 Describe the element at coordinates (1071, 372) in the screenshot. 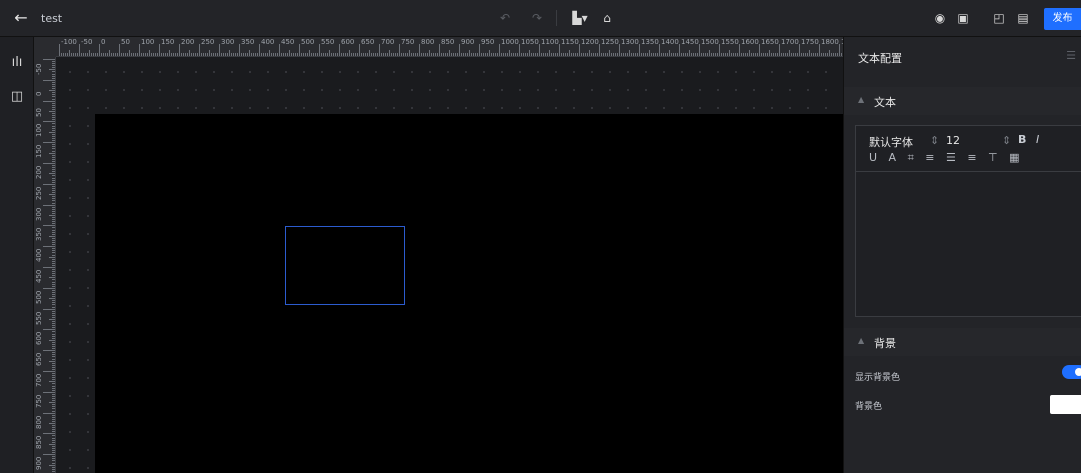

I see `show-bg-toggle` at that location.